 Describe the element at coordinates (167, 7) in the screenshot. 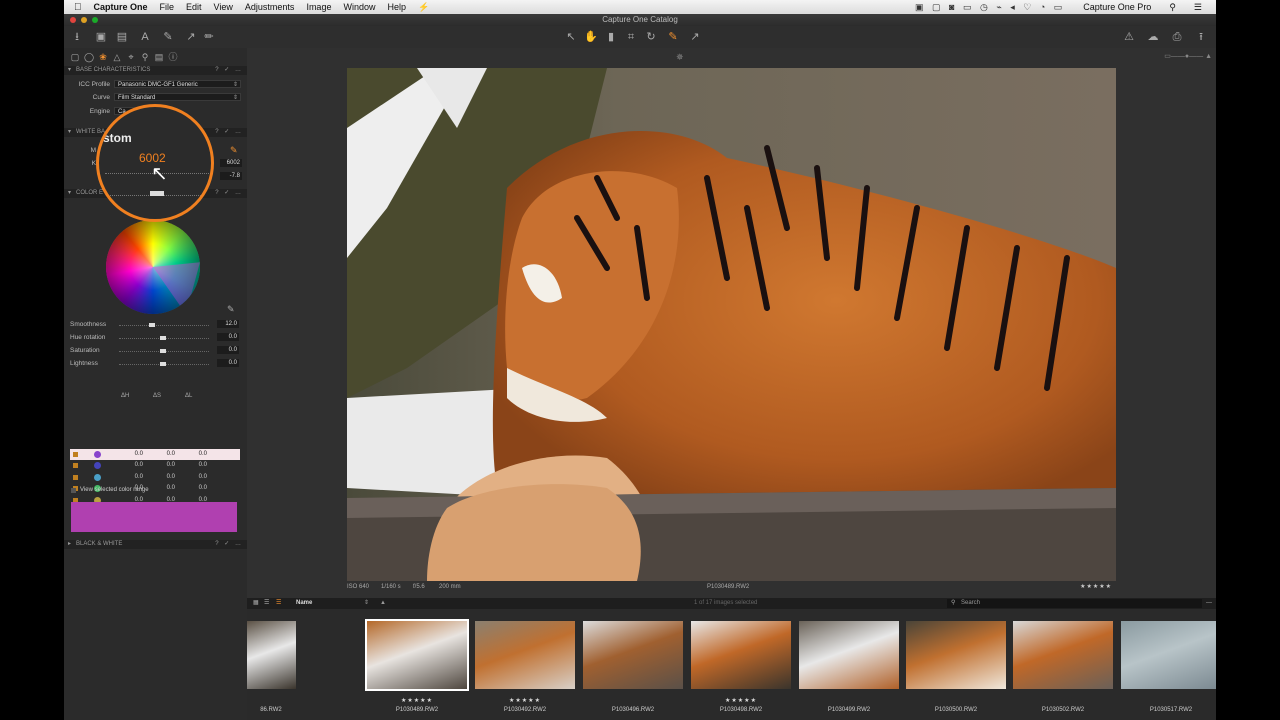

I see `menu-file: File` at that location.